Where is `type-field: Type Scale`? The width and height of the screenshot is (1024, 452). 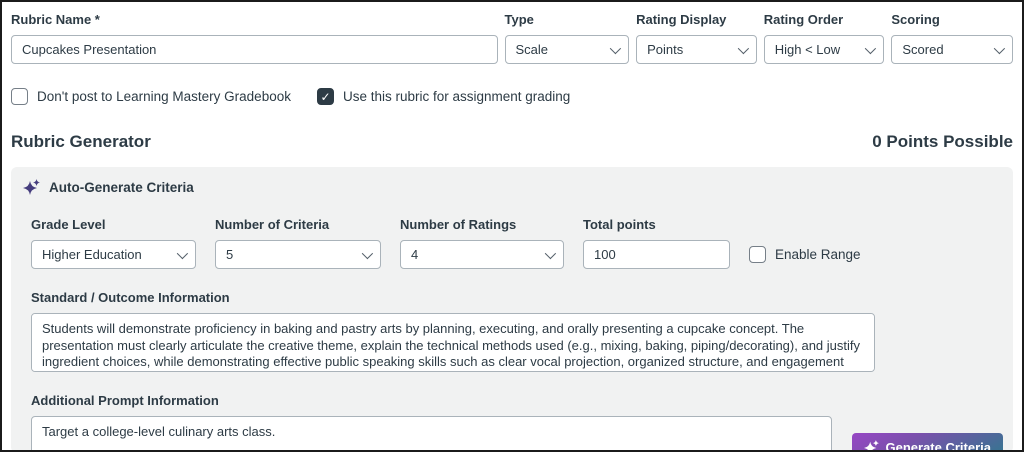 type-field: Type Scale is located at coordinates (567, 38).